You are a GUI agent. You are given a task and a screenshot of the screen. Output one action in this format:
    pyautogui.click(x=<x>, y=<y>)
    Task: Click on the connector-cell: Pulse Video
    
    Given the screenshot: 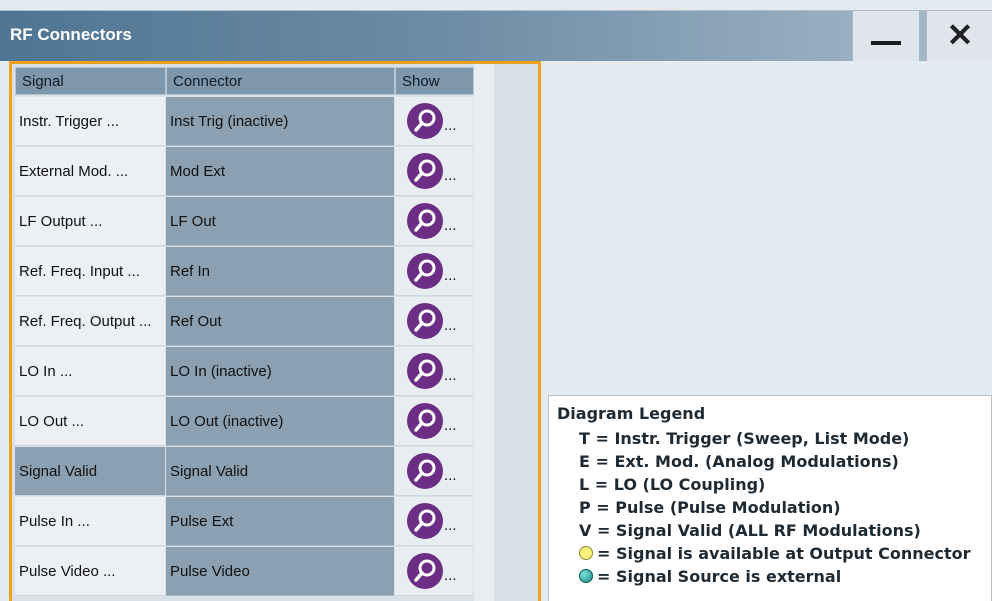 What is the action you would take?
    pyautogui.click(x=280, y=571)
    